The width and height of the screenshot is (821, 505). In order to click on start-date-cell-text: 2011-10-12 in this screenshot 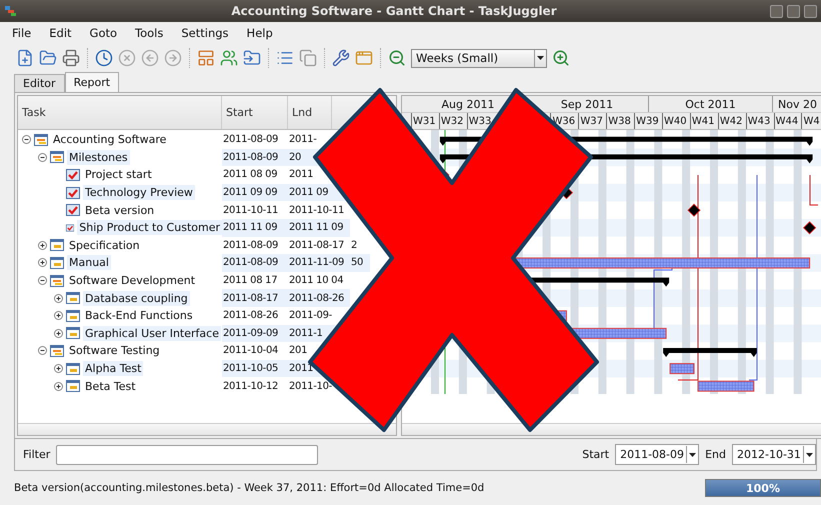, I will do `click(251, 387)`.